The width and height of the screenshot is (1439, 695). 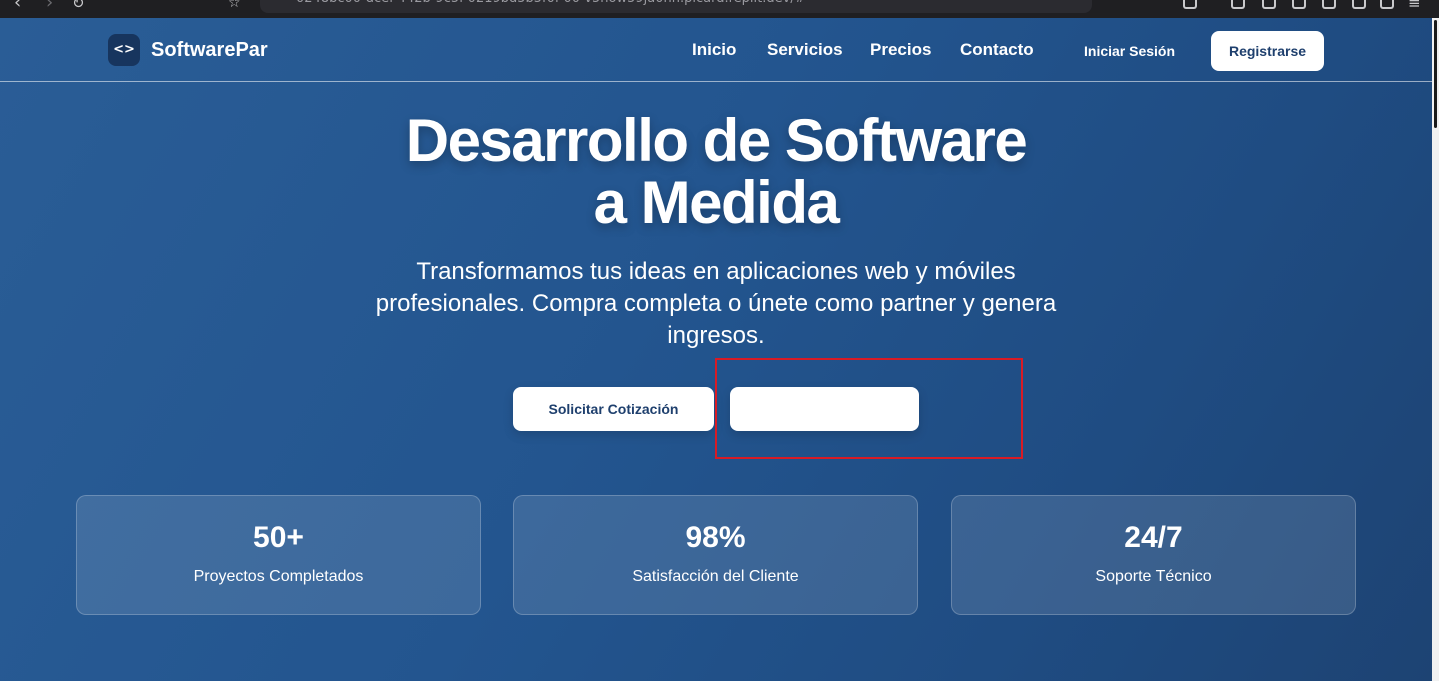 What do you see at coordinates (17, 6) in the screenshot?
I see `back-icon: ‹` at bounding box center [17, 6].